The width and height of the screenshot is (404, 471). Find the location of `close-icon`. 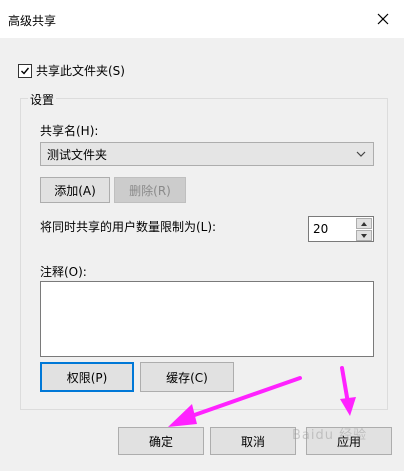

close-icon is located at coordinates (383, 19).